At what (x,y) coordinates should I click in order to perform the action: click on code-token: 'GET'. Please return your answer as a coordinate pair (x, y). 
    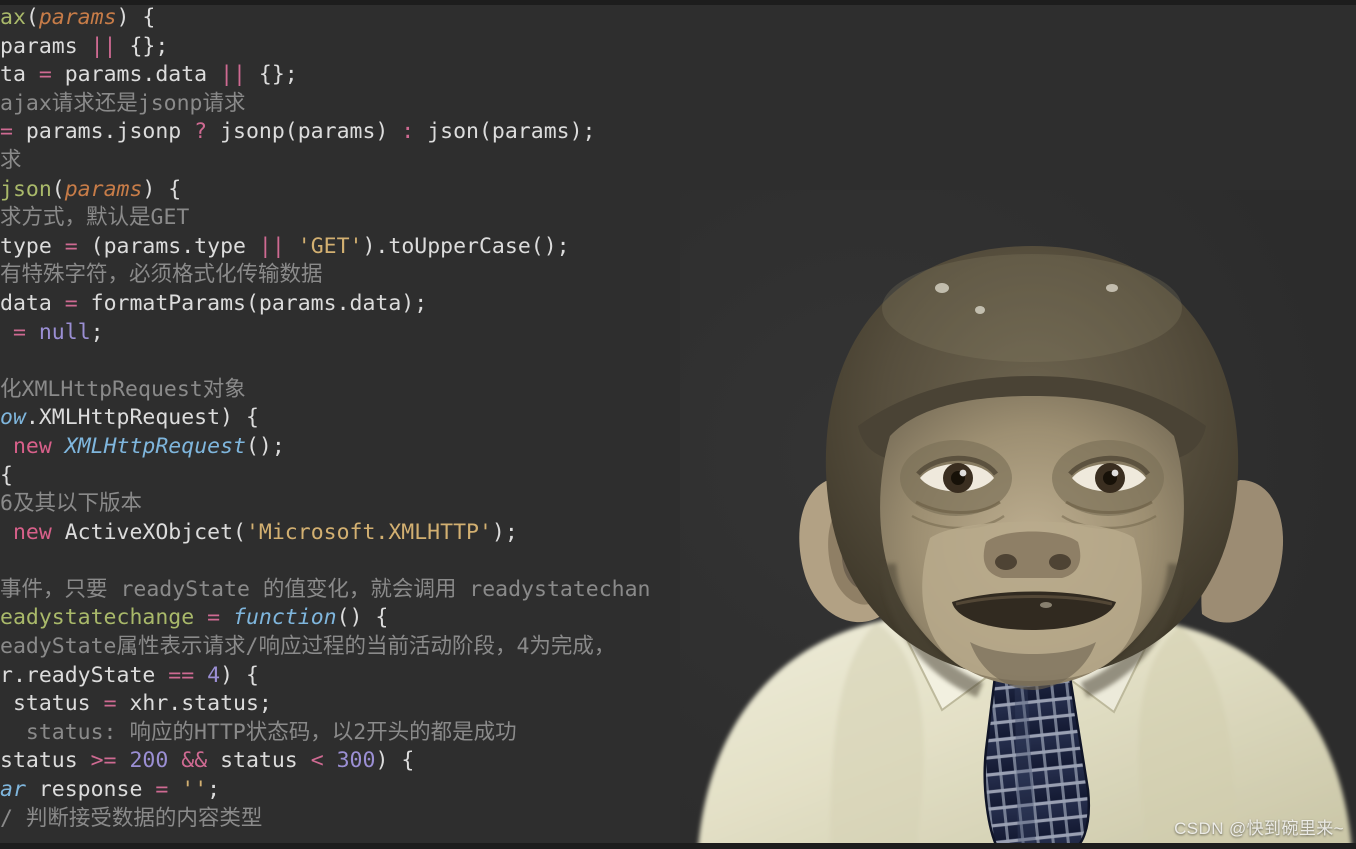
    Looking at the image, I should click on (330, 246).